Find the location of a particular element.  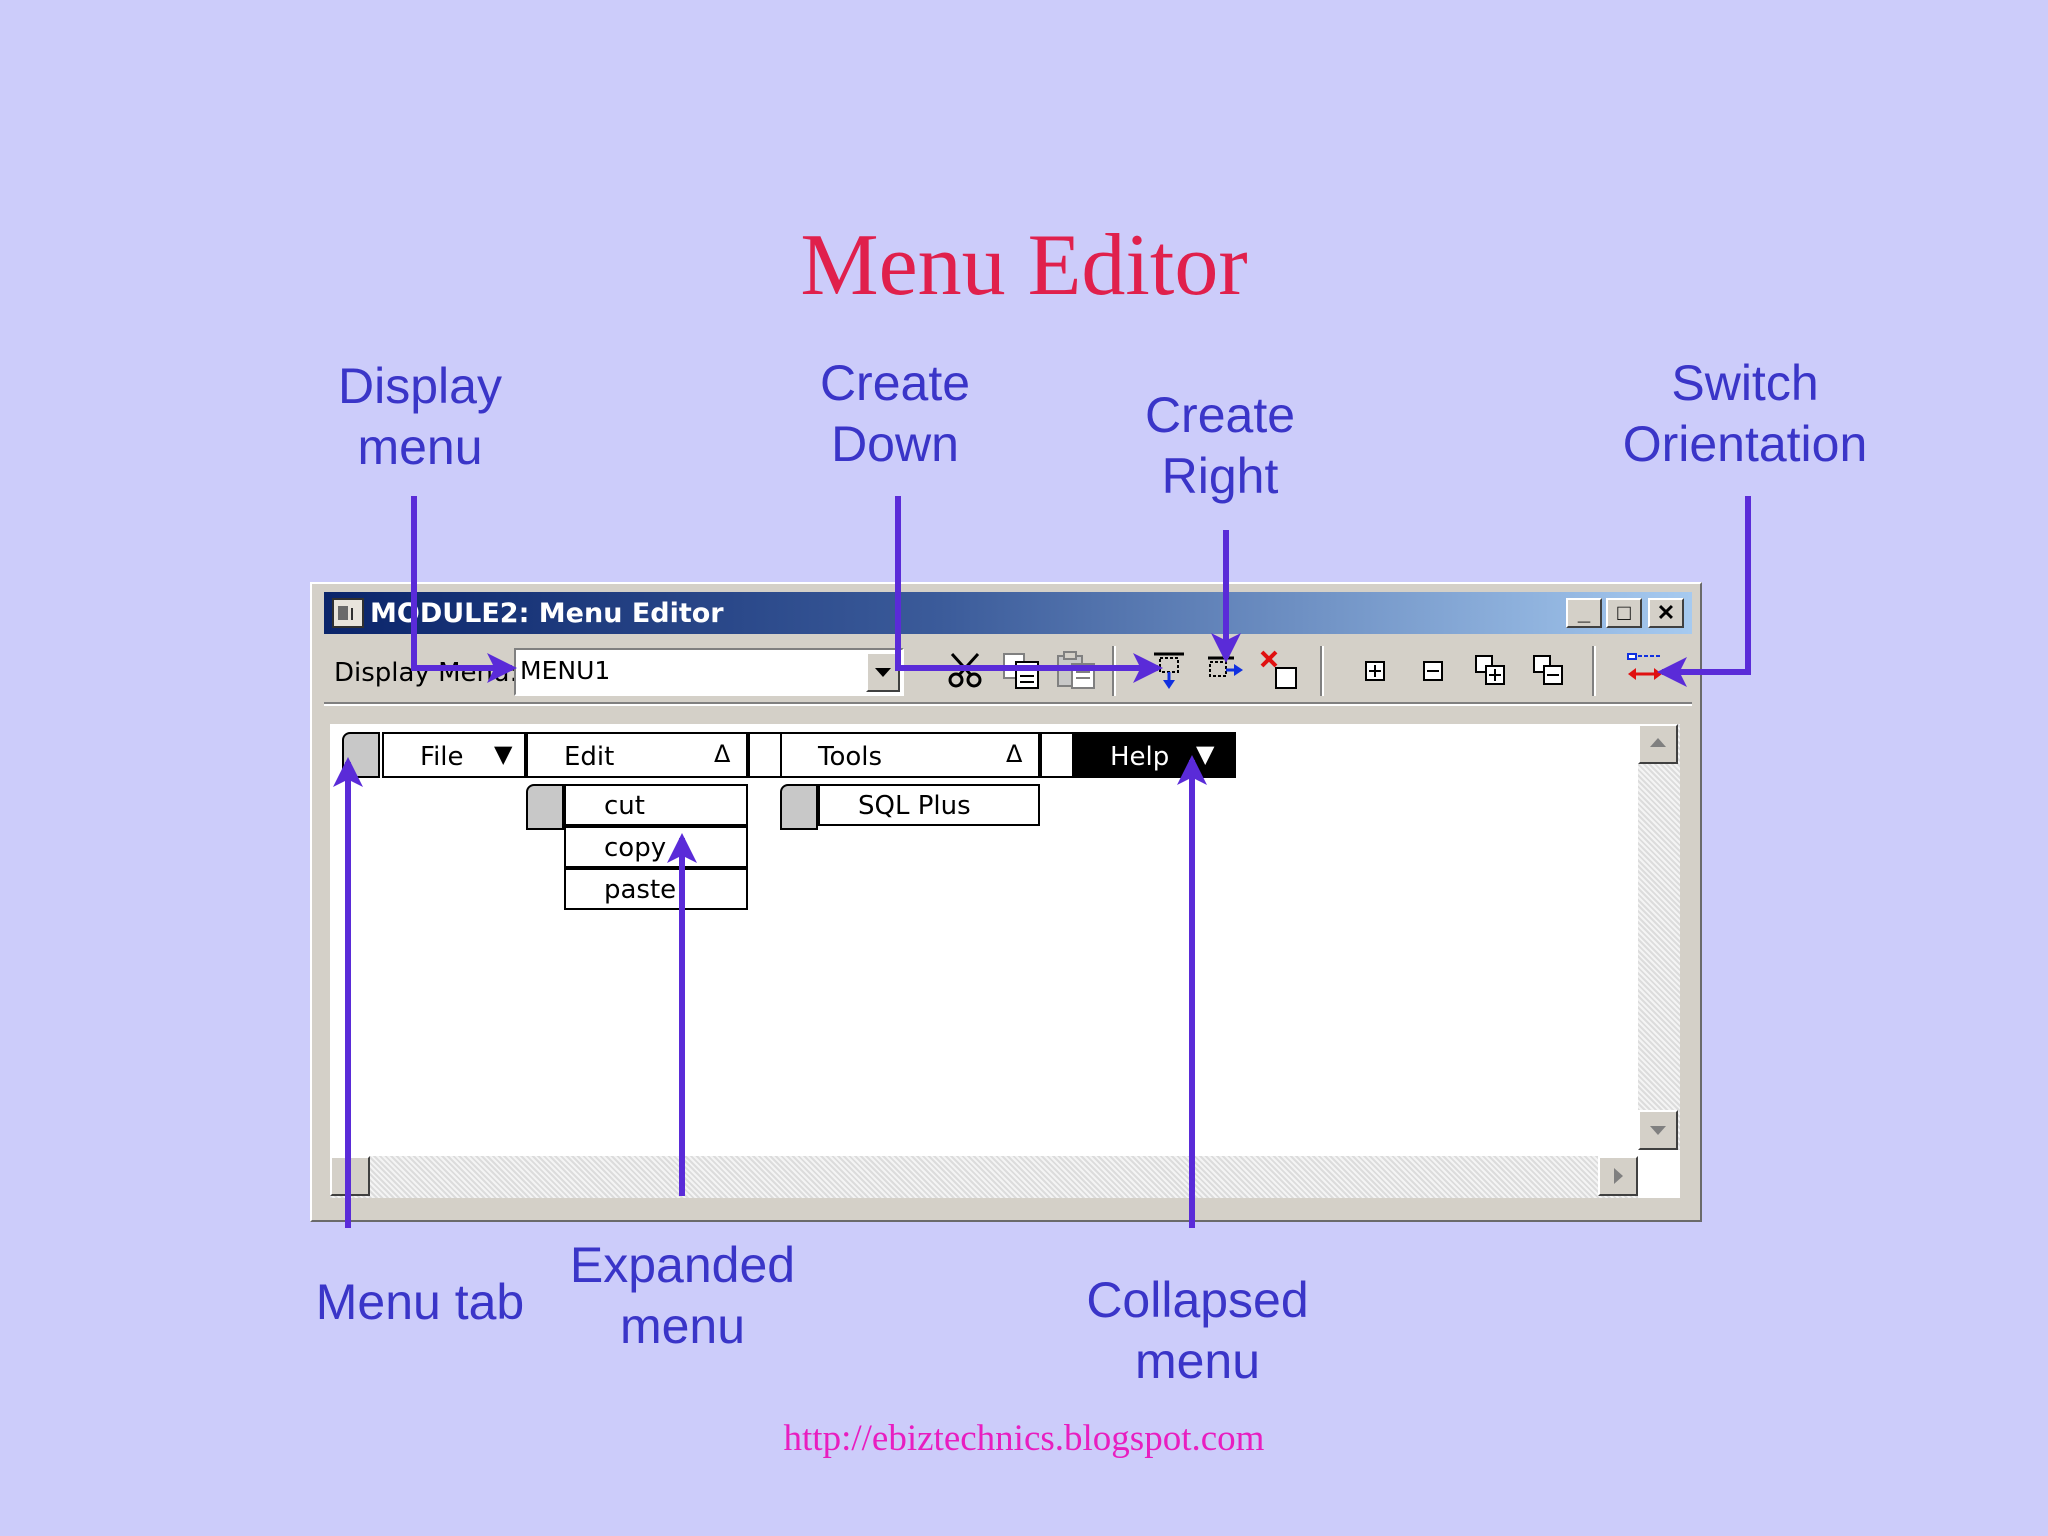

menu-item-label: Tools is located at coordinates (850, 757).